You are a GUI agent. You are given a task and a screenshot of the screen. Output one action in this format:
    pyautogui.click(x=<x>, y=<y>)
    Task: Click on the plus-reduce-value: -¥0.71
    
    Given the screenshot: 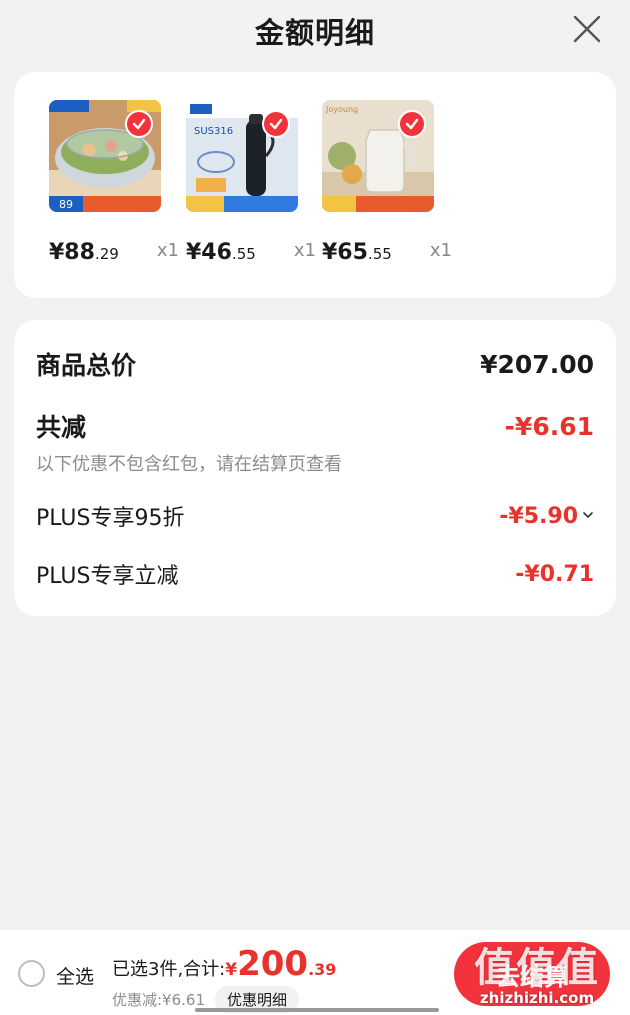 What is the action you would take?
    pyautogui.click(x=554, y=574)
    